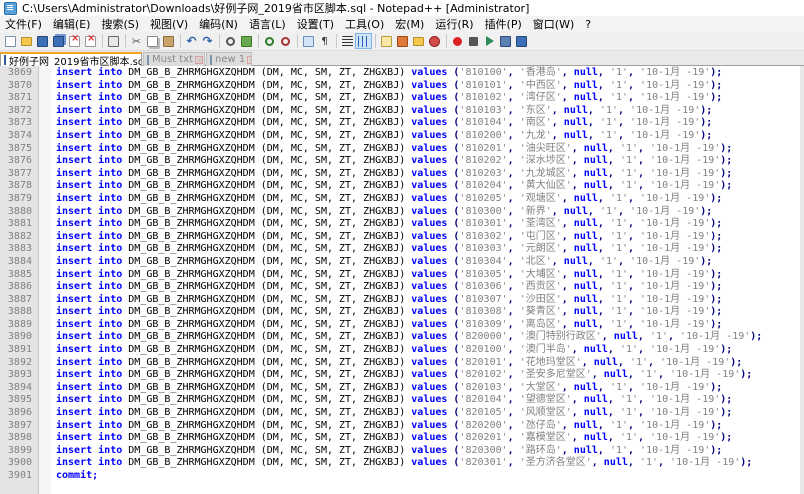 This screenshot has width=804, height=494. What do you see at coordinates (483, 387) in the screenshot?
I see `region-code: 820103` at bounding box center [483, 387].